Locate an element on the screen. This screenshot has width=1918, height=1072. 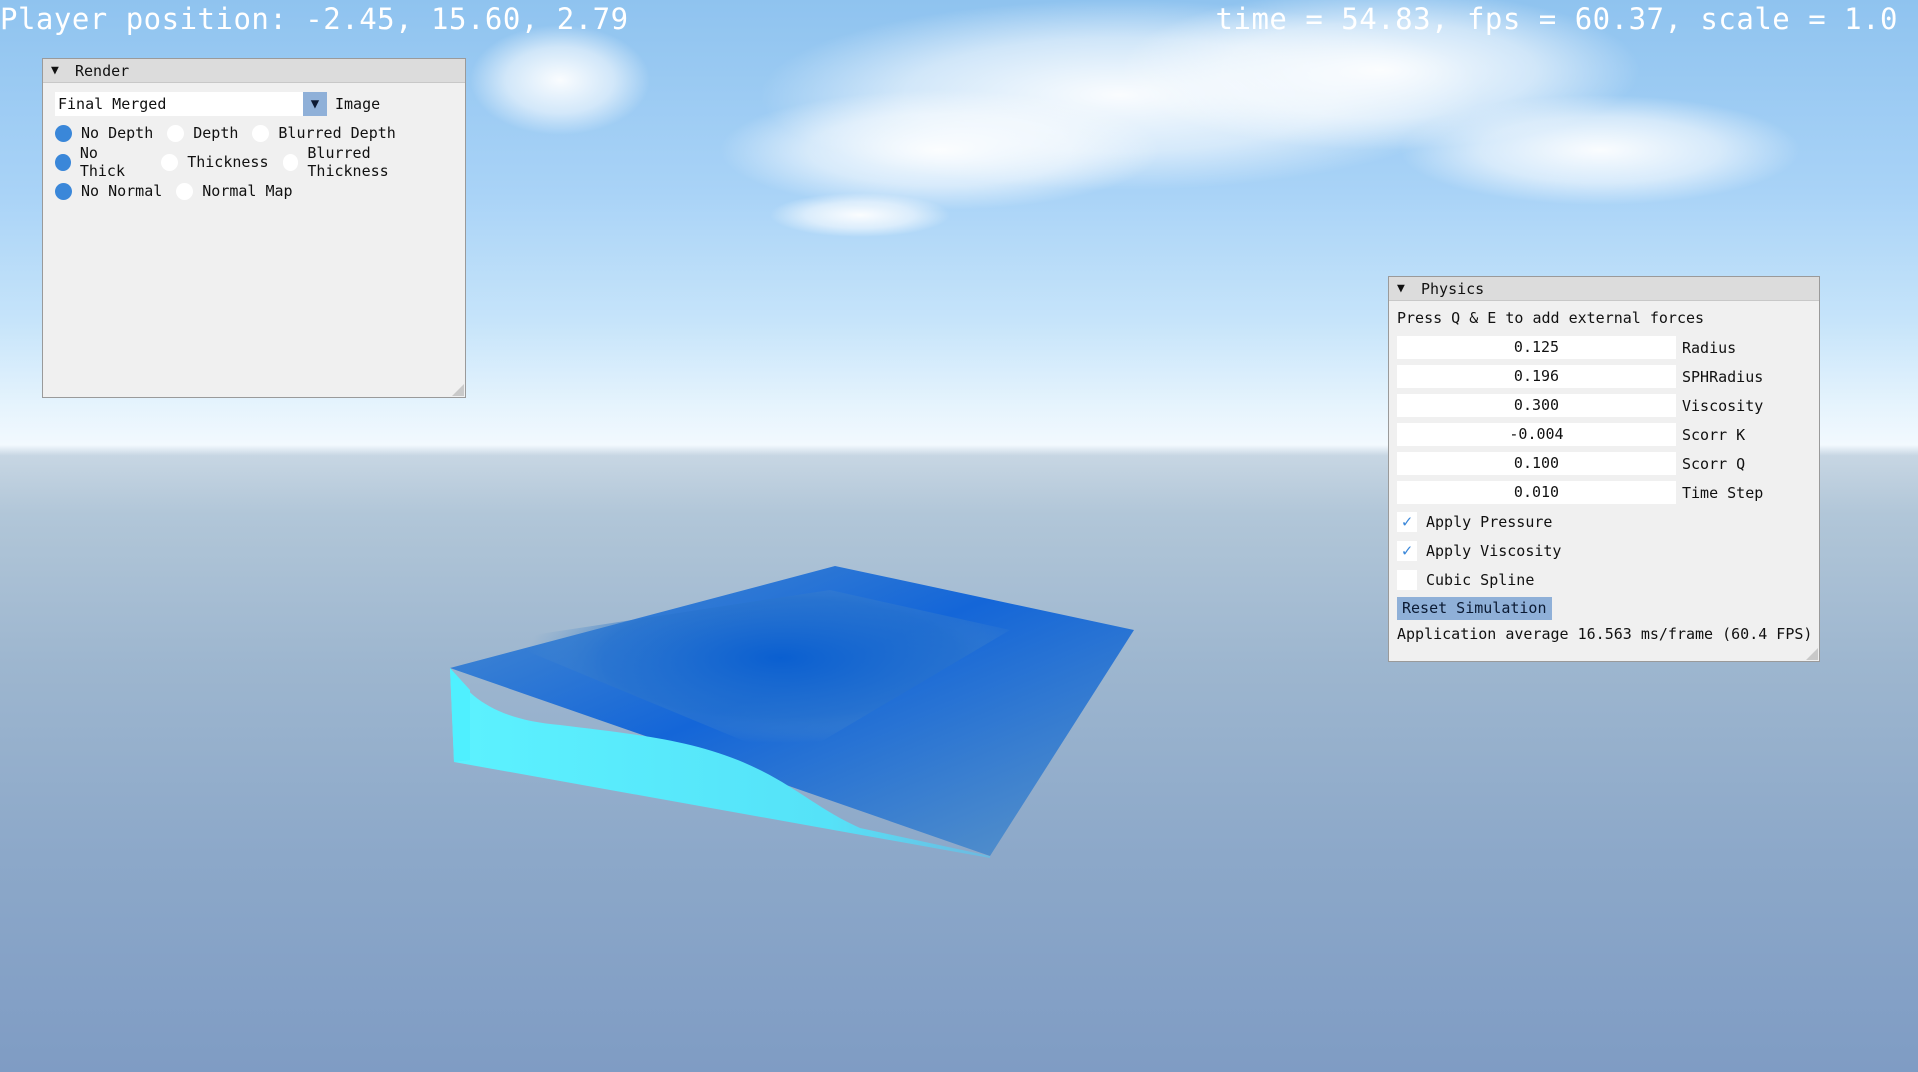
radio-label: Normal Map is located at coordinates (247, 191).